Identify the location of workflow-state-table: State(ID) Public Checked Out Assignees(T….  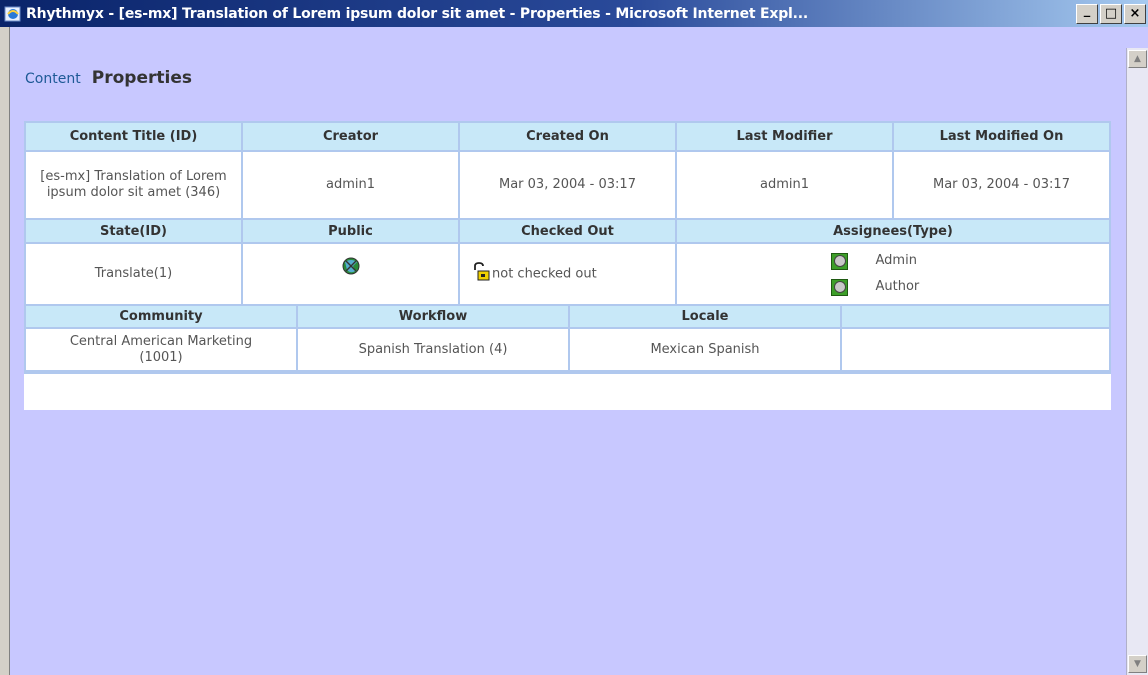
(567, 262).